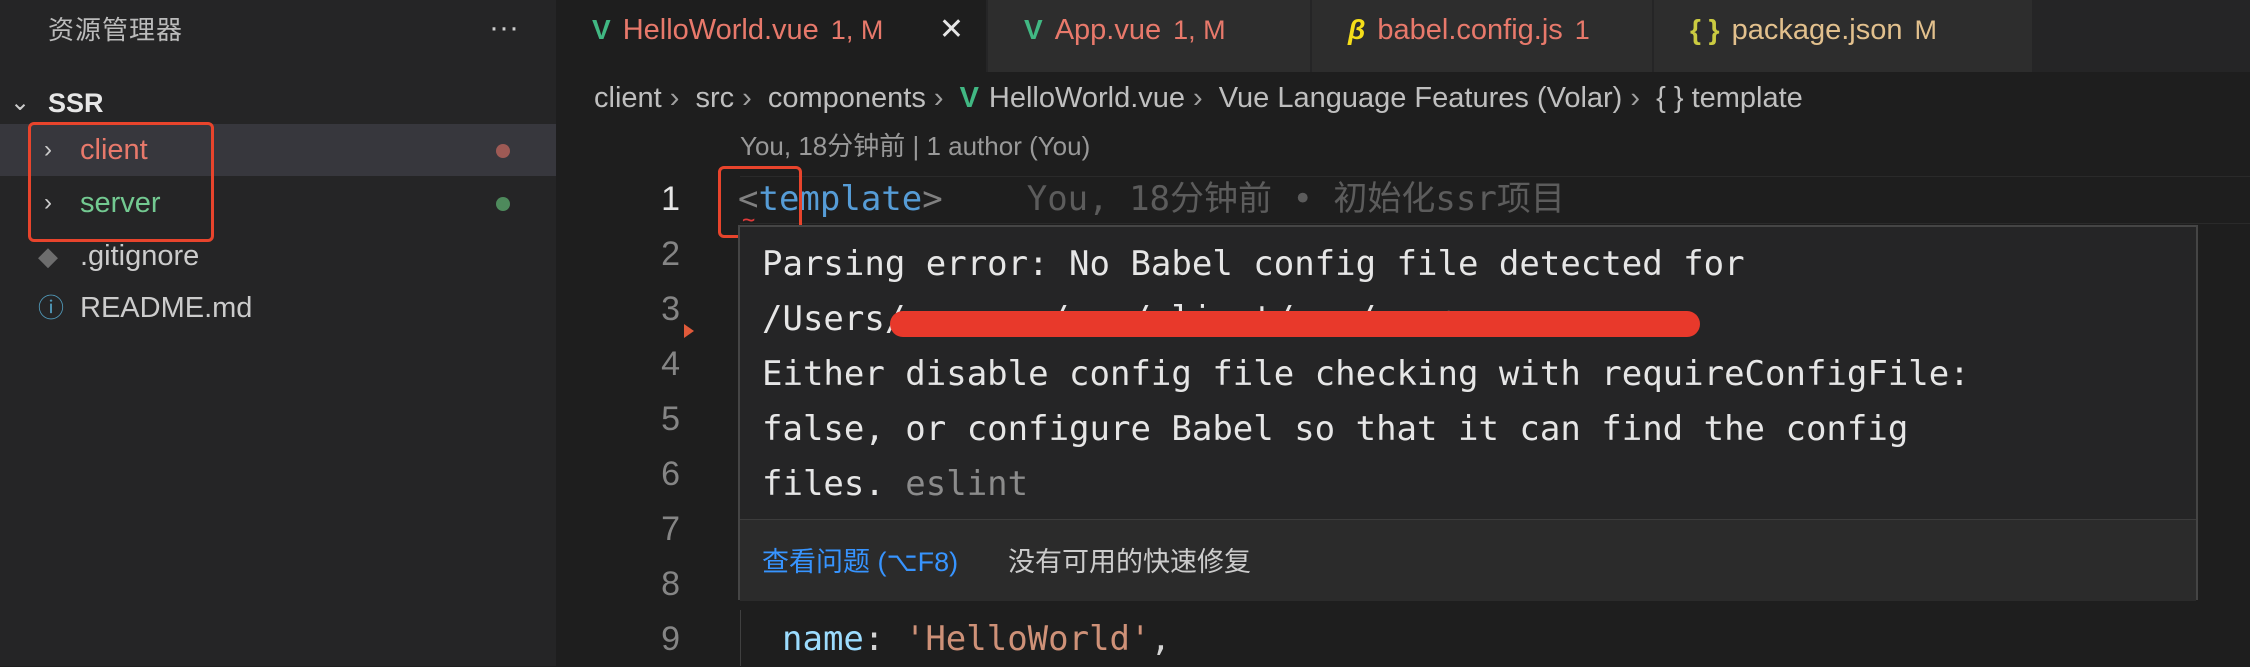 The image size is (2250, 667). I want to click on line-number: 1, so click(670, 199).